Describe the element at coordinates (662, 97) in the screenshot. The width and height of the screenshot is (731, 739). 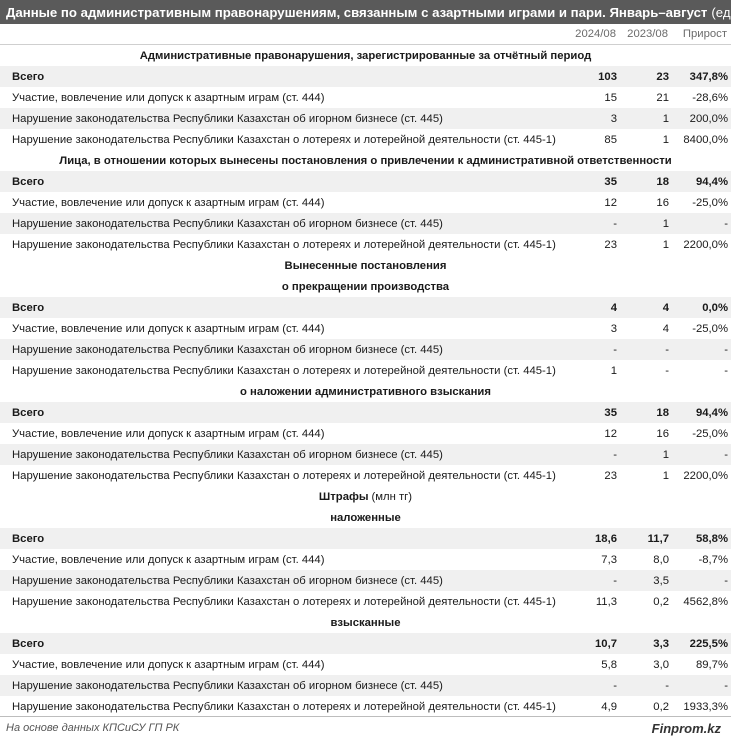
I see `value-2023: 21` at that location.